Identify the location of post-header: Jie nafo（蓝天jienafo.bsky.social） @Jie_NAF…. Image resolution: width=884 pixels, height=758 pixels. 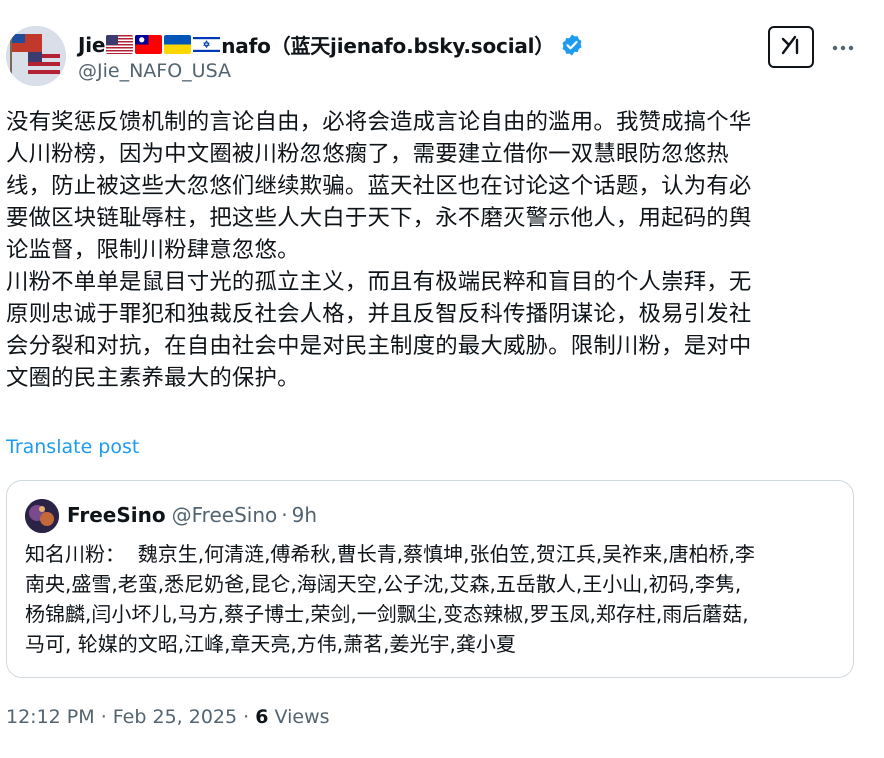
(442, 56).